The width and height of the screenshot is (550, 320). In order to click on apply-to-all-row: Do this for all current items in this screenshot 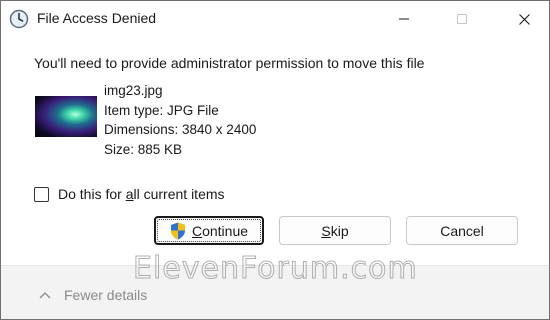, I will do `click(129, 194)`.